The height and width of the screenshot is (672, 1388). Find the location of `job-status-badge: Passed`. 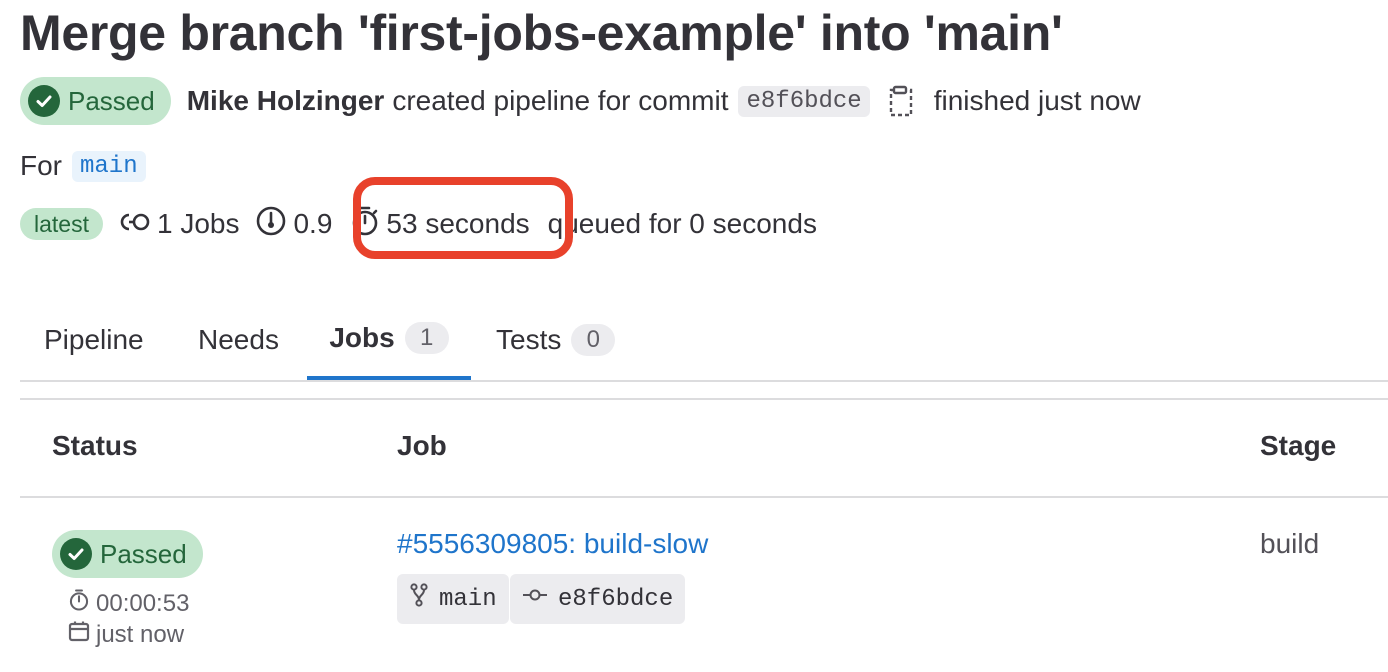

job-status-badge: Passed is located at coordinates (127, 554).